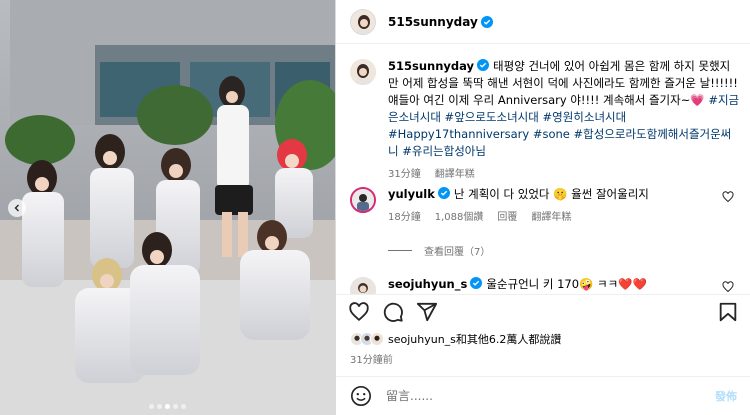  What do you see at coordinates (427, 284) in the screenshot?
I see `comment-username: seojuhyun_s` at bounding box center [427, 284].